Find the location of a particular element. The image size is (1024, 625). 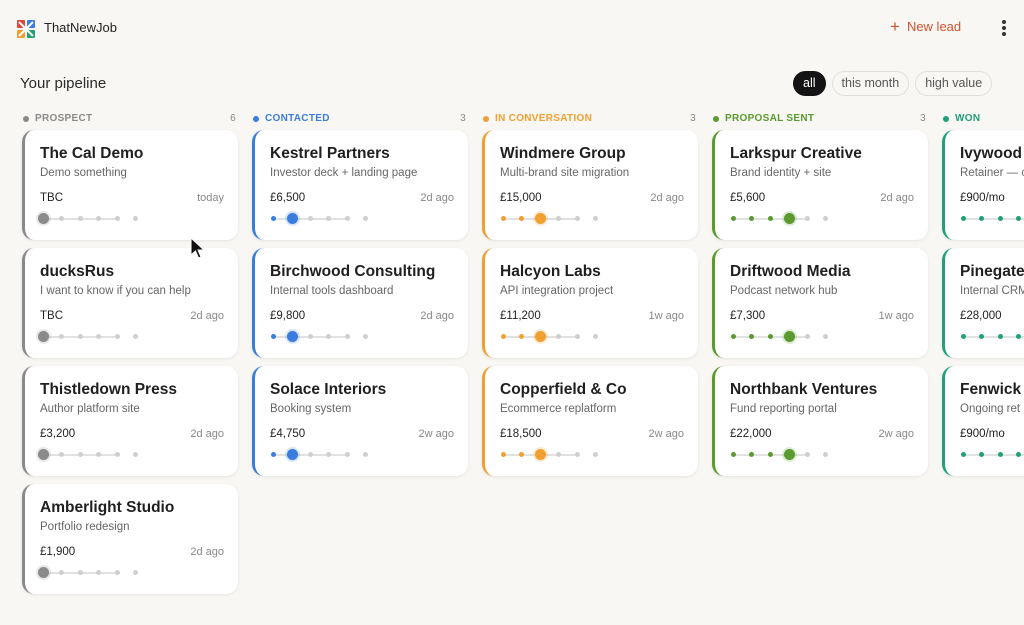

lead-updated: 1w ago is located at coordinates (896, 316).